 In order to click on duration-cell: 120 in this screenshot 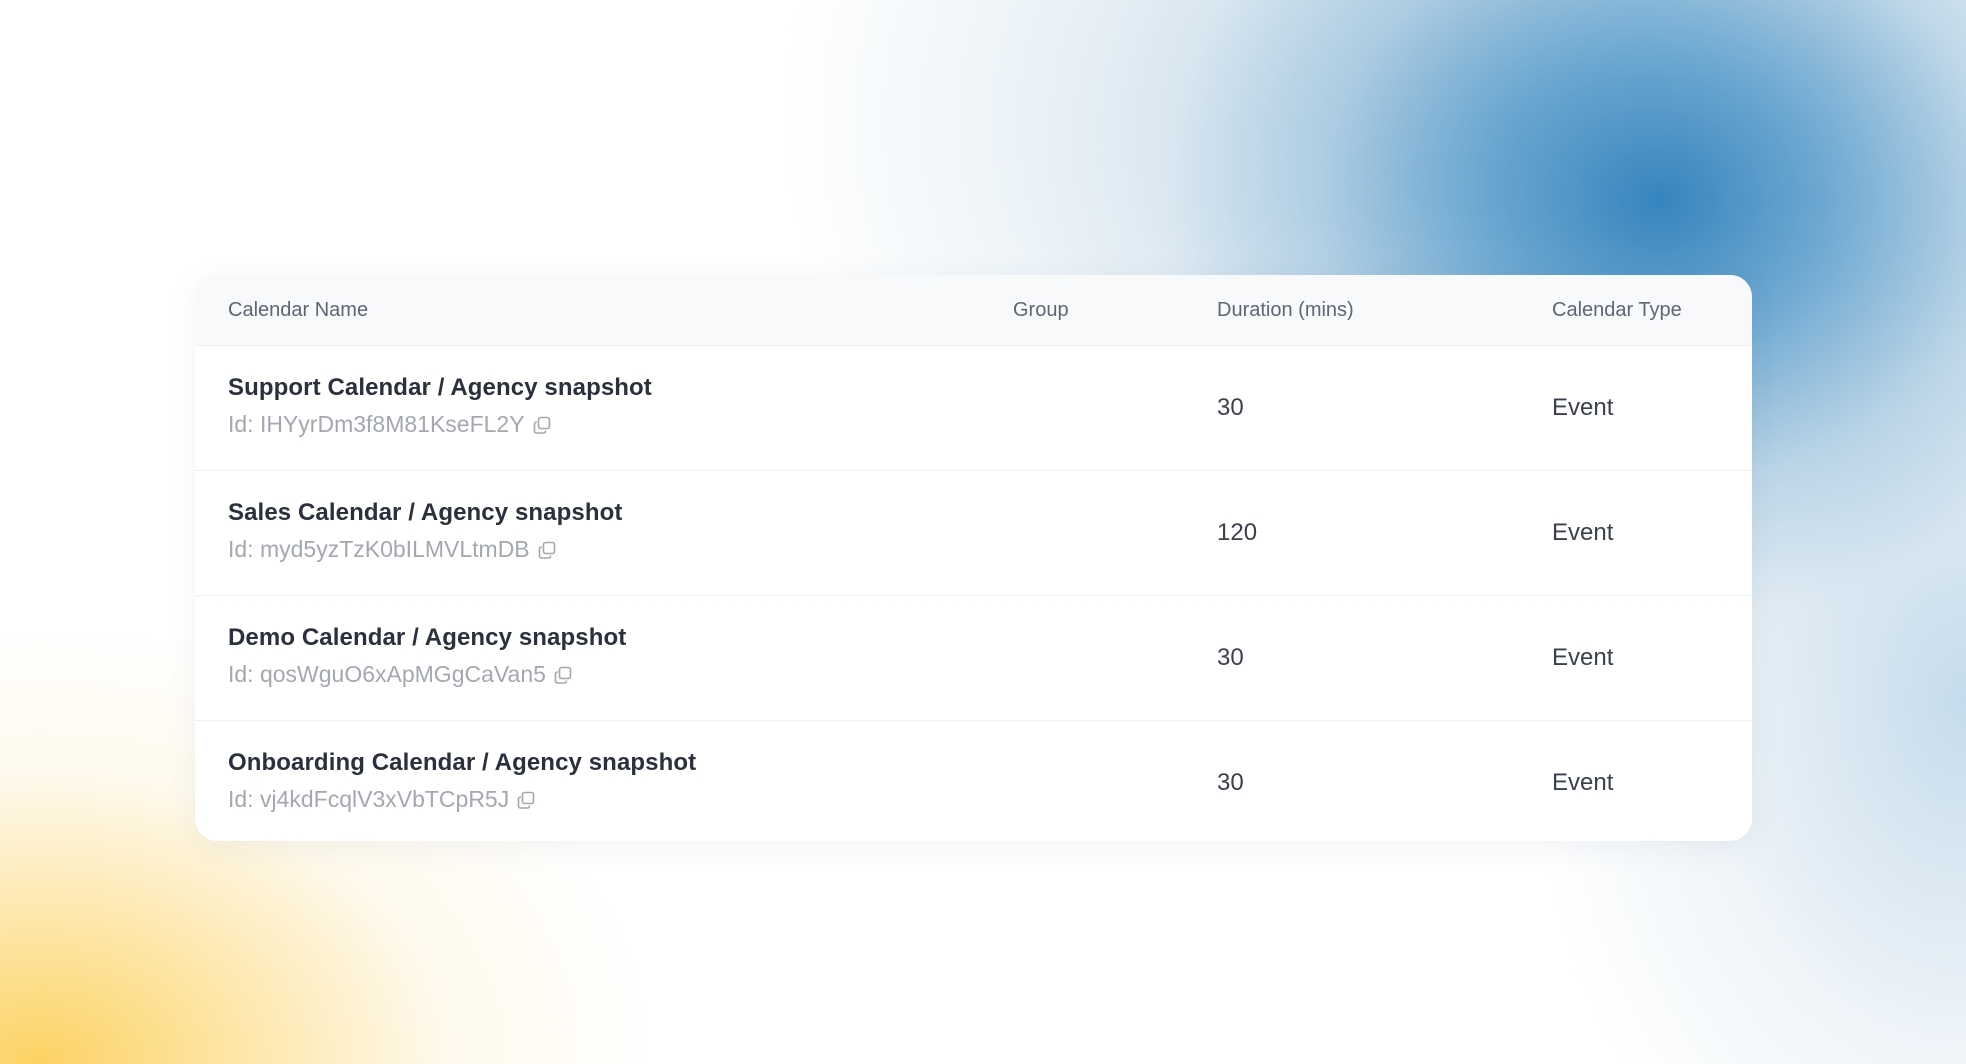, I will do `click(1237, 532)`.